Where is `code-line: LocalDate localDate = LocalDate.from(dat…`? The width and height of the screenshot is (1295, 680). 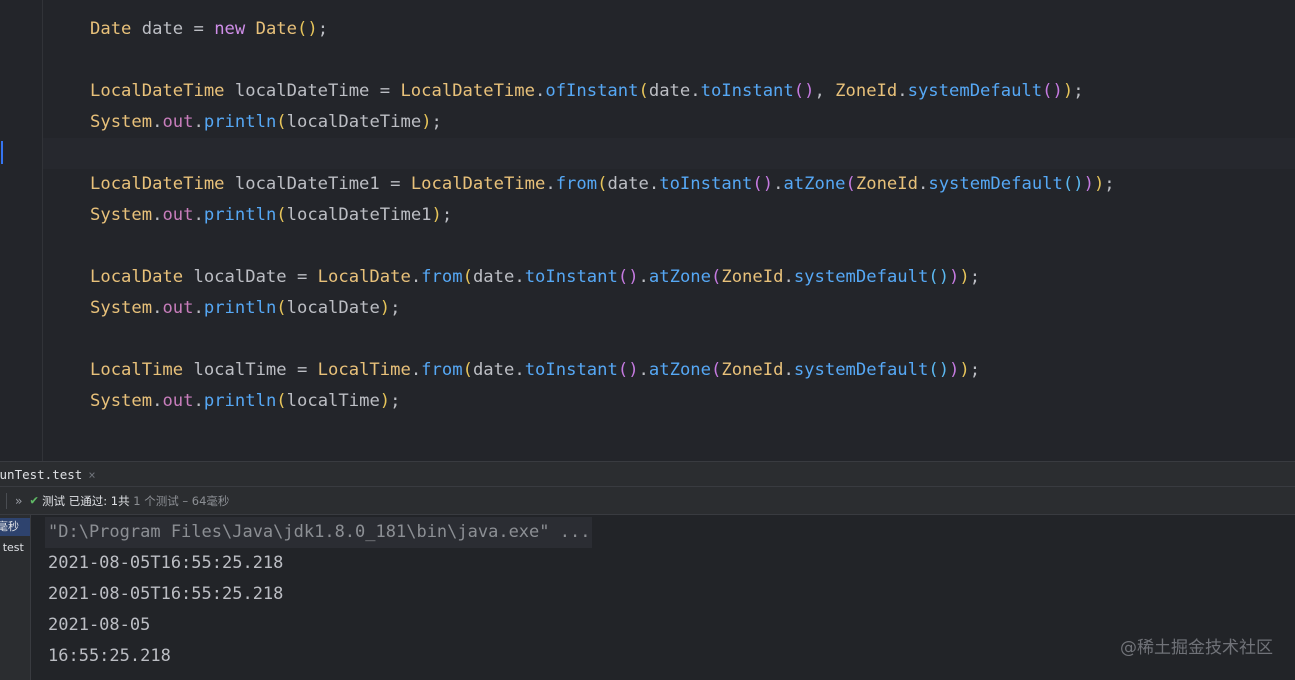
code-line: LocalDate localDate = LocalDate.from(dat… is located at coordinates (602, 277).